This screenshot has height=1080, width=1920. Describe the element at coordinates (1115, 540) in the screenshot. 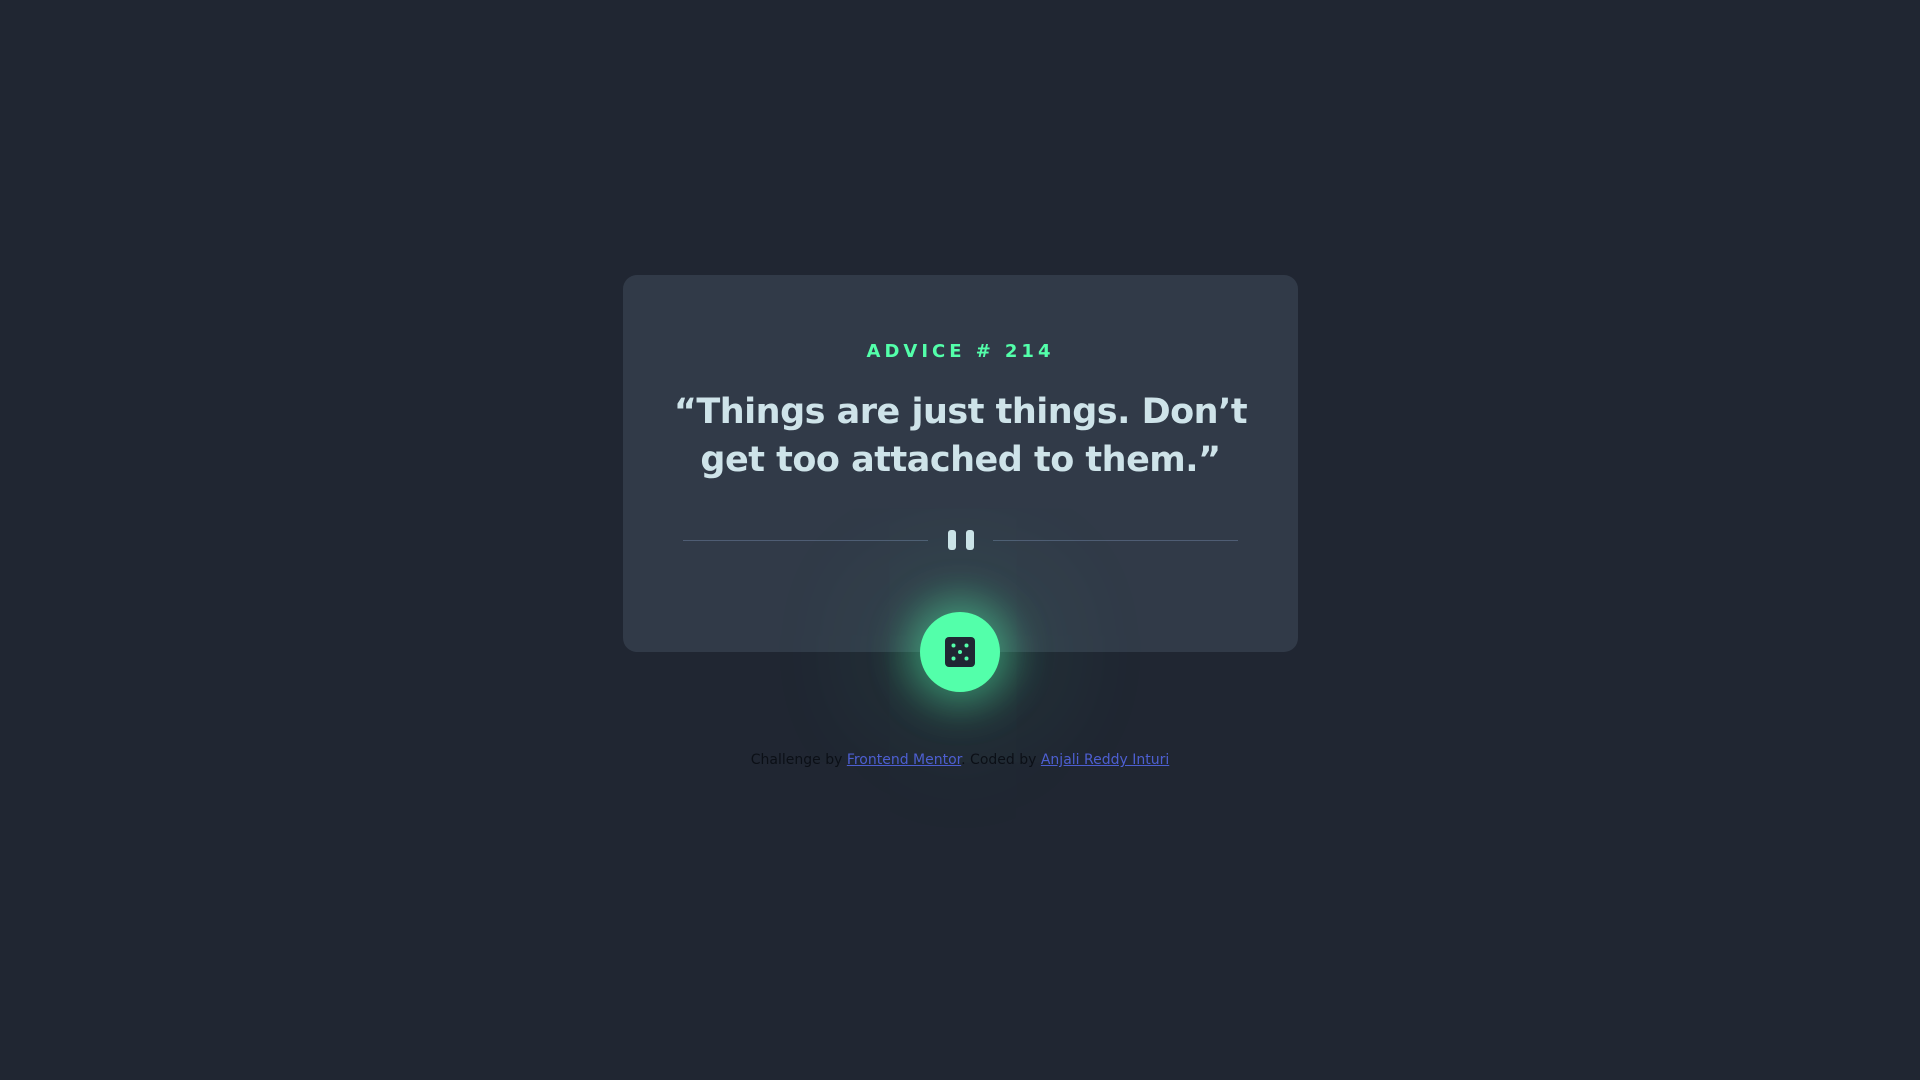

I see `divider-line-right` at that location.